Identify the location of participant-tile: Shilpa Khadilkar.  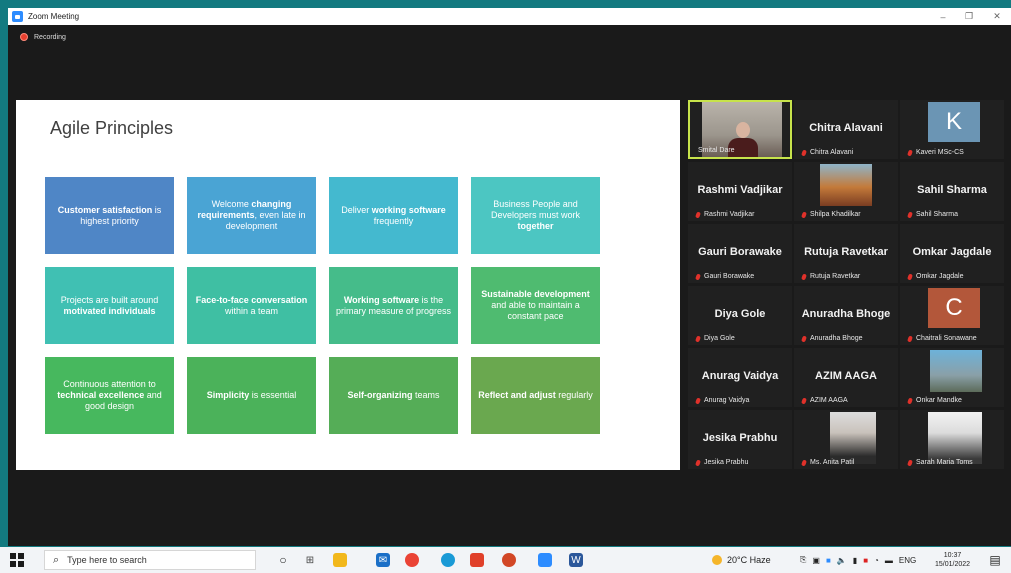
(846, 191).